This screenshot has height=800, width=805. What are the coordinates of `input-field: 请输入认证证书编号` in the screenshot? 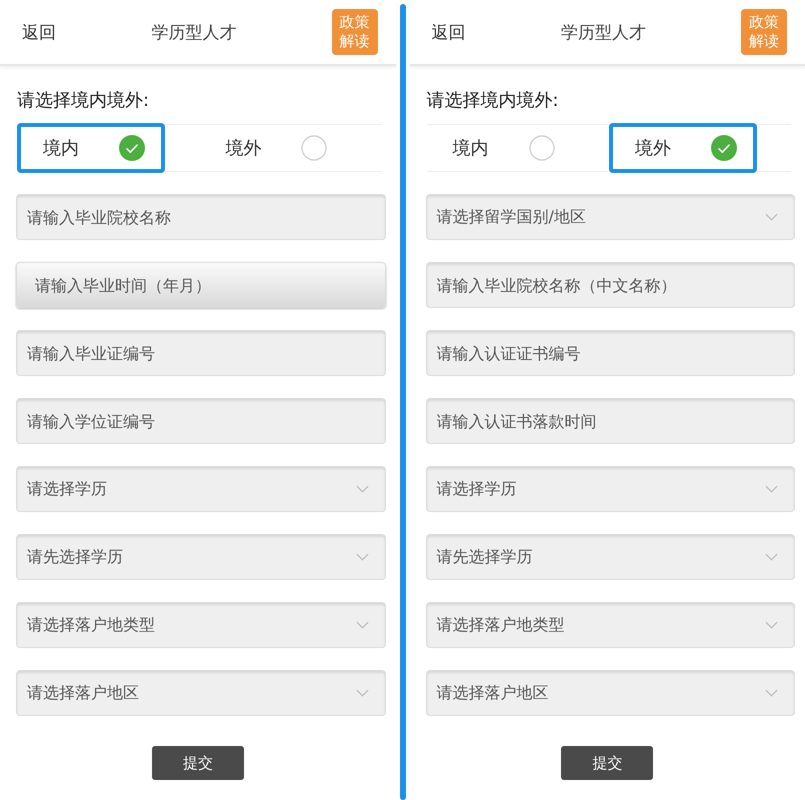 It's located at (610, 353).